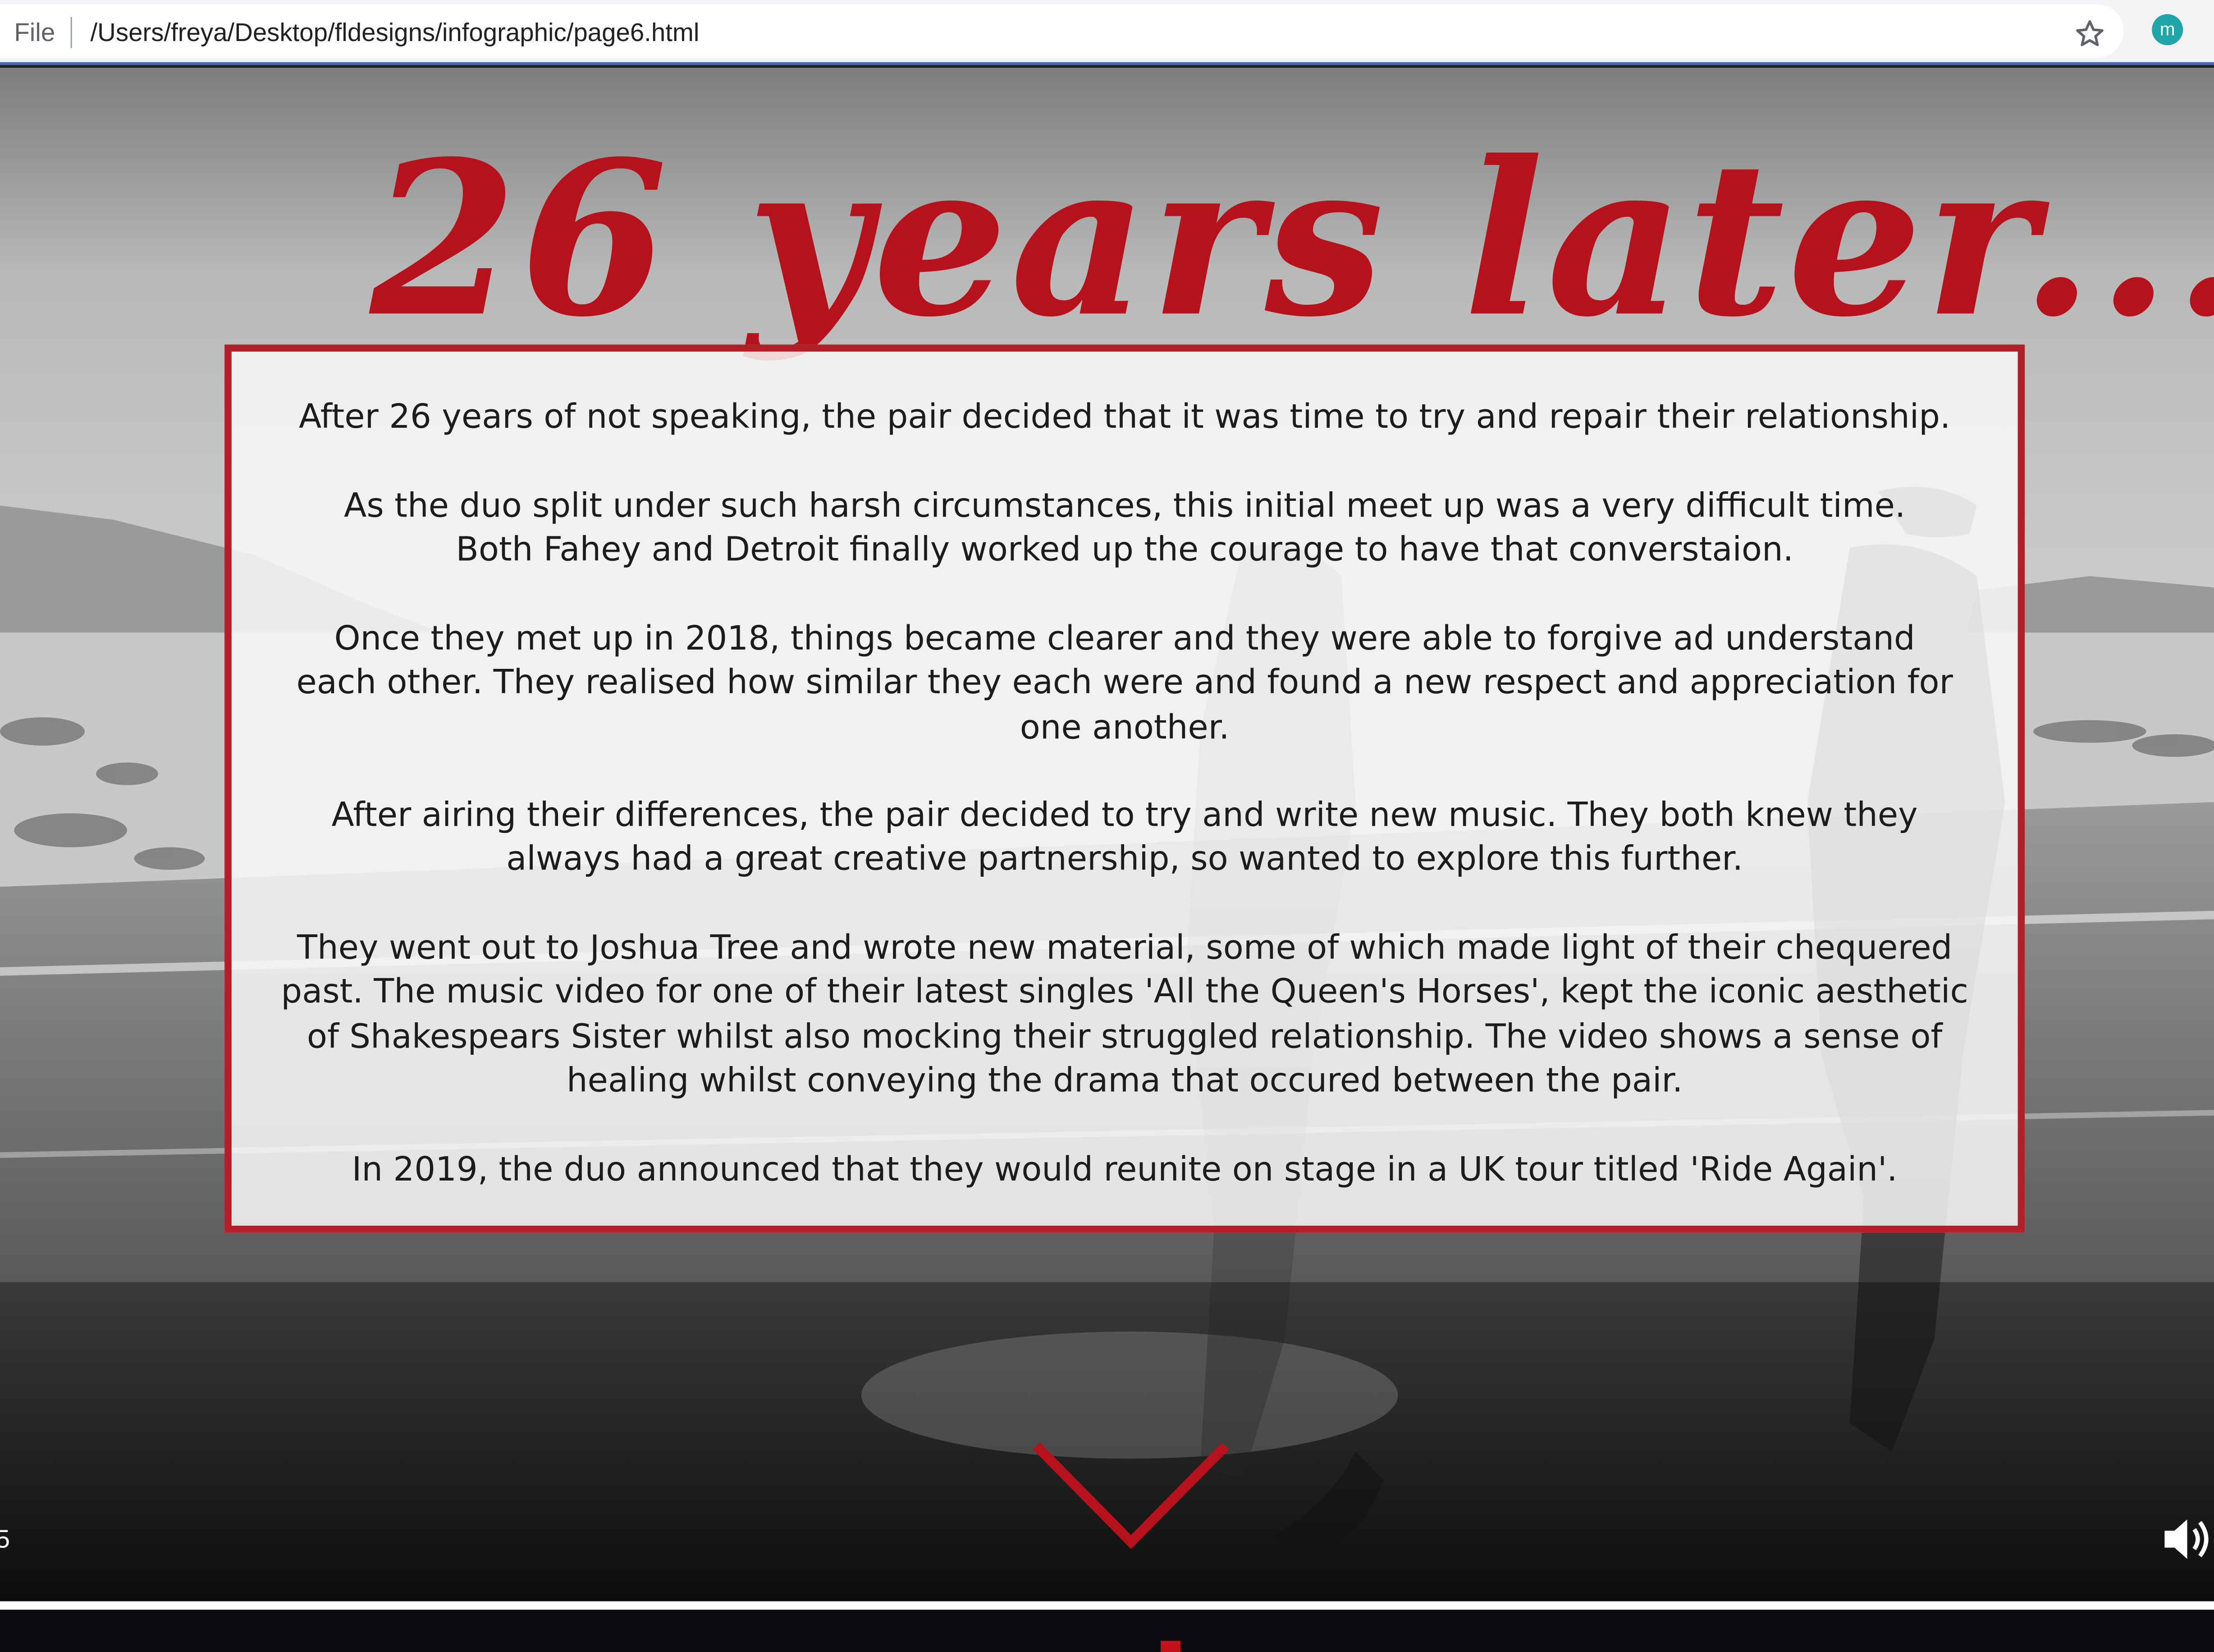 The height and width of the screenshot is (1652, 2214). I want to click on volume-icon, so click(2187, 1539).